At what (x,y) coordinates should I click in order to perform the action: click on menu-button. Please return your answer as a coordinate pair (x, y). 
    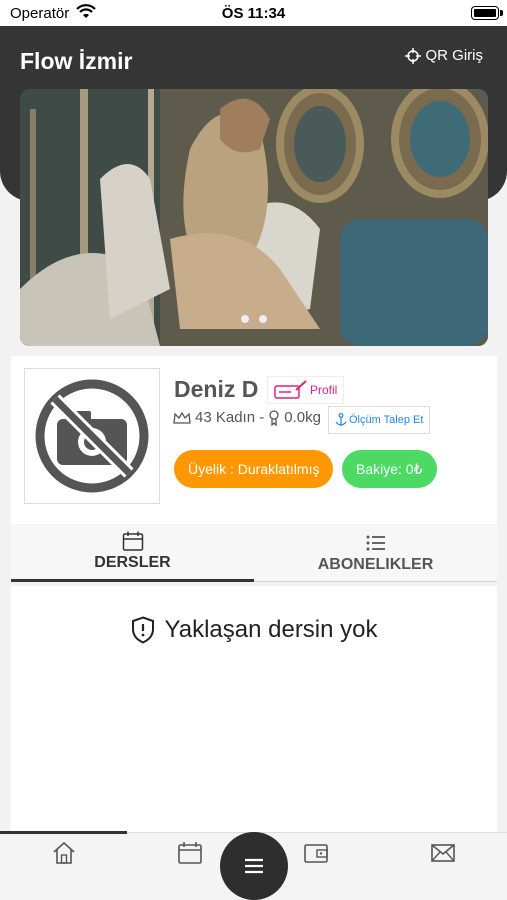
    Looking at the image, I should click on (254, 866).